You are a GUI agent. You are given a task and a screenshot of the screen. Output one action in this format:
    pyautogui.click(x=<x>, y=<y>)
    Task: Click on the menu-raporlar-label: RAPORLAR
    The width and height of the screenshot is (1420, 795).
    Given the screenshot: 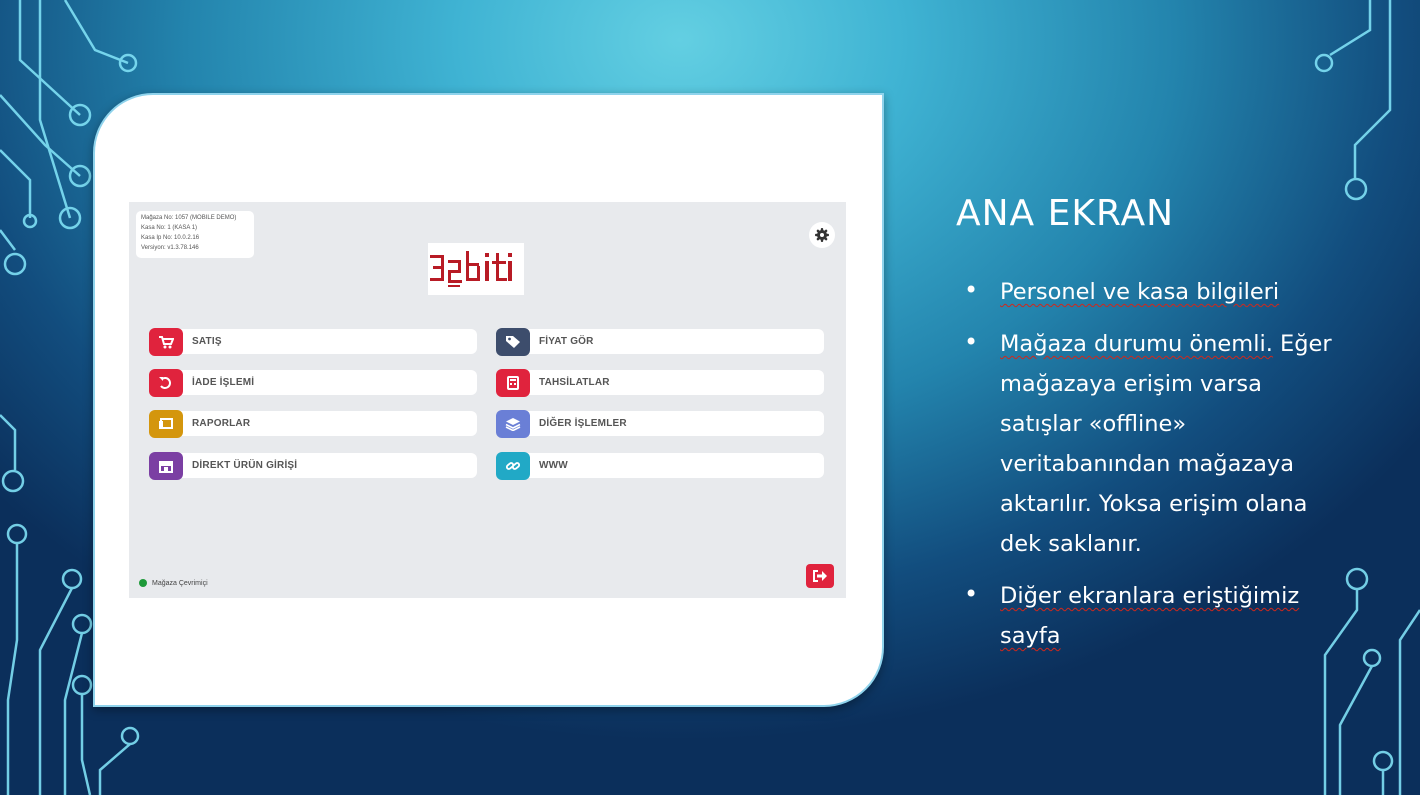 What is the action you would take?
    pyautogui.click(x=221, y=423)
    